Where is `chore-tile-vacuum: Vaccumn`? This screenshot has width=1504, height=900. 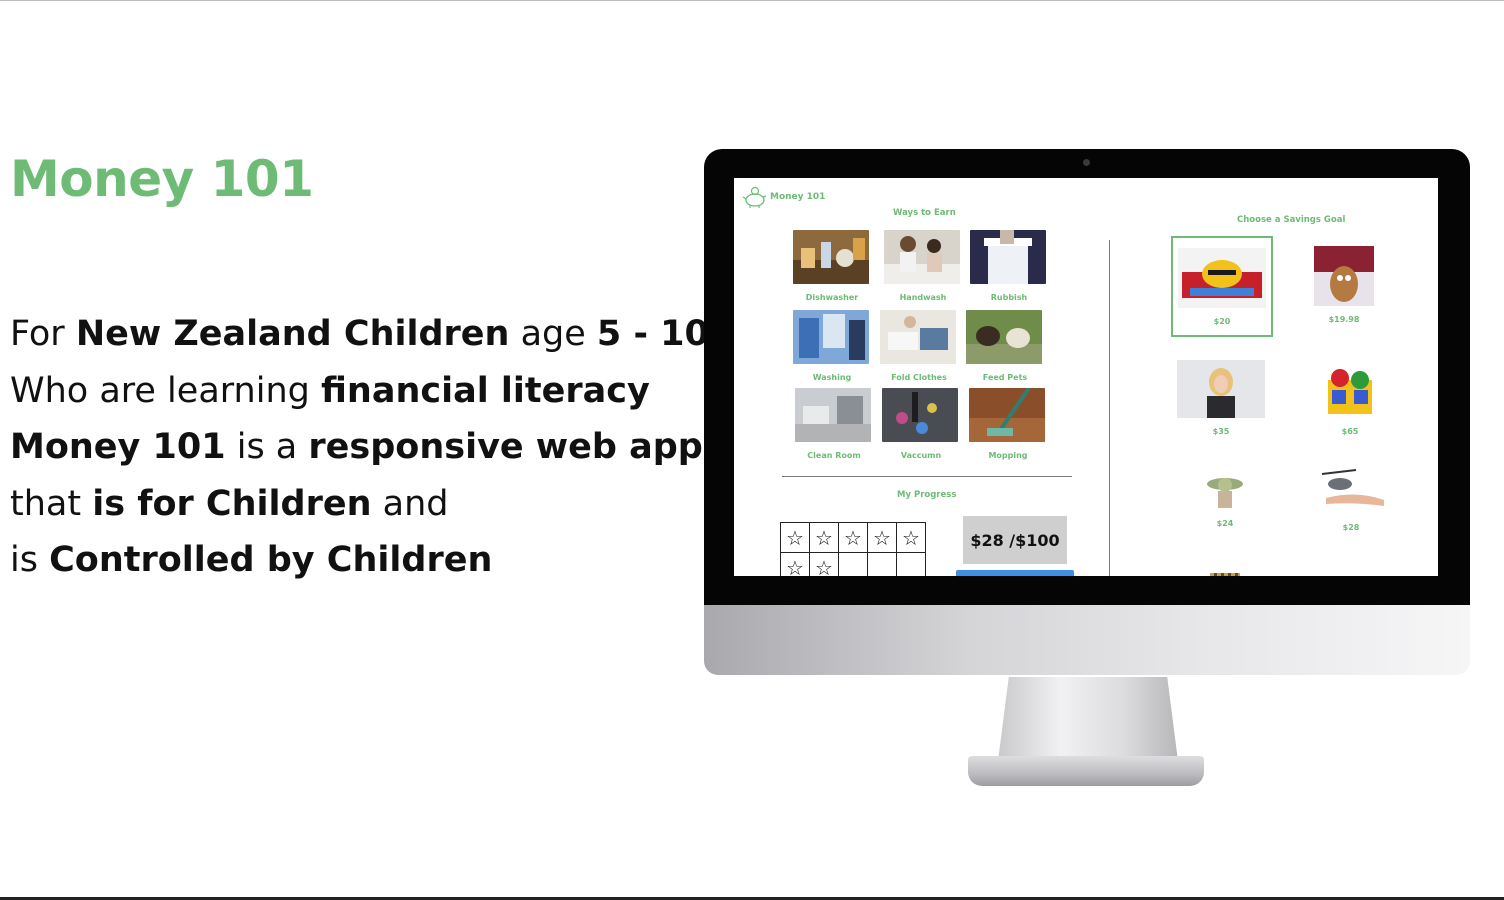 chore-tile-vacuum: Vaccumn is located at coordinates (921, 424).